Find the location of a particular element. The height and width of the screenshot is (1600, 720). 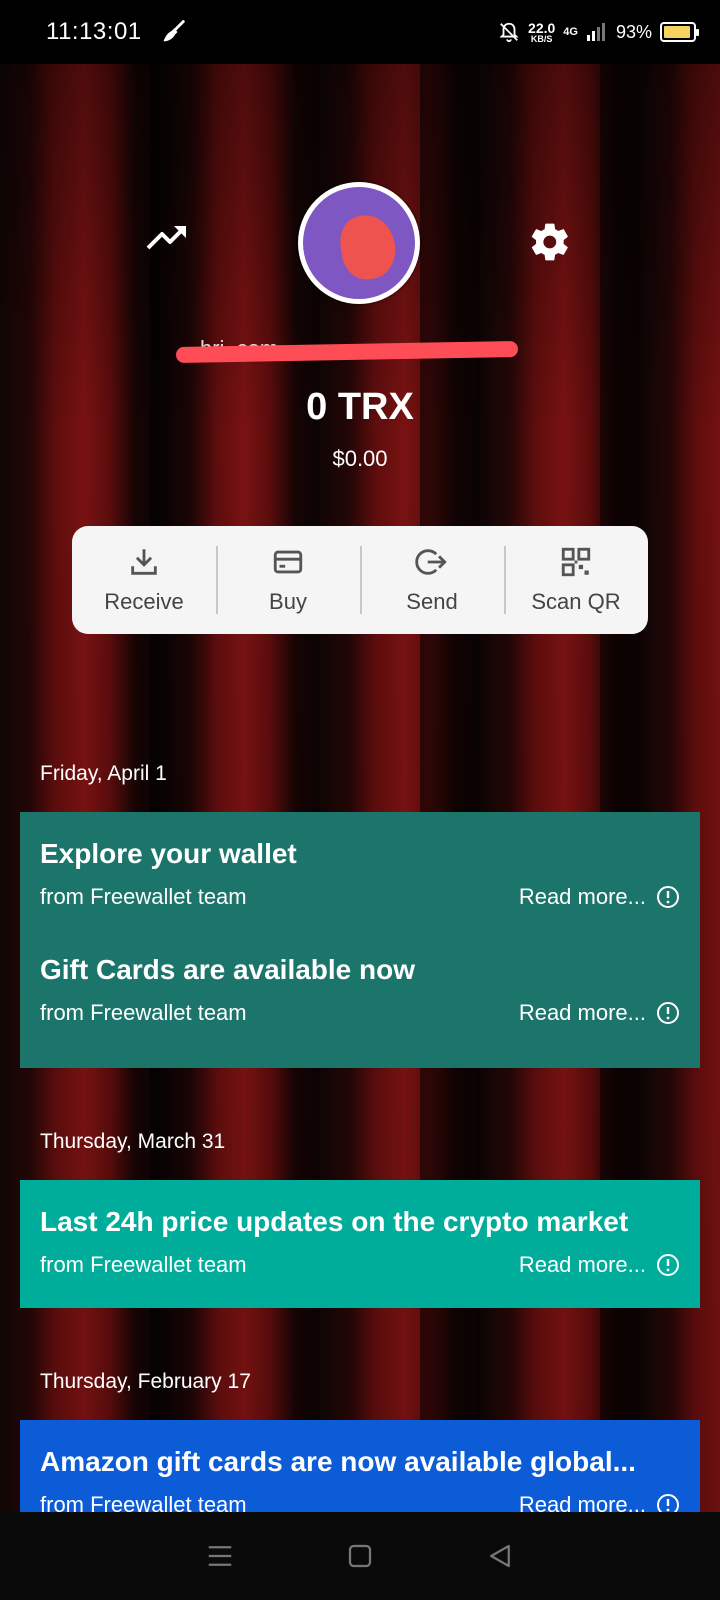

status-bar: 11:13:01 22.0 KB/S 4G 93% is located at coordinates (360, 32).